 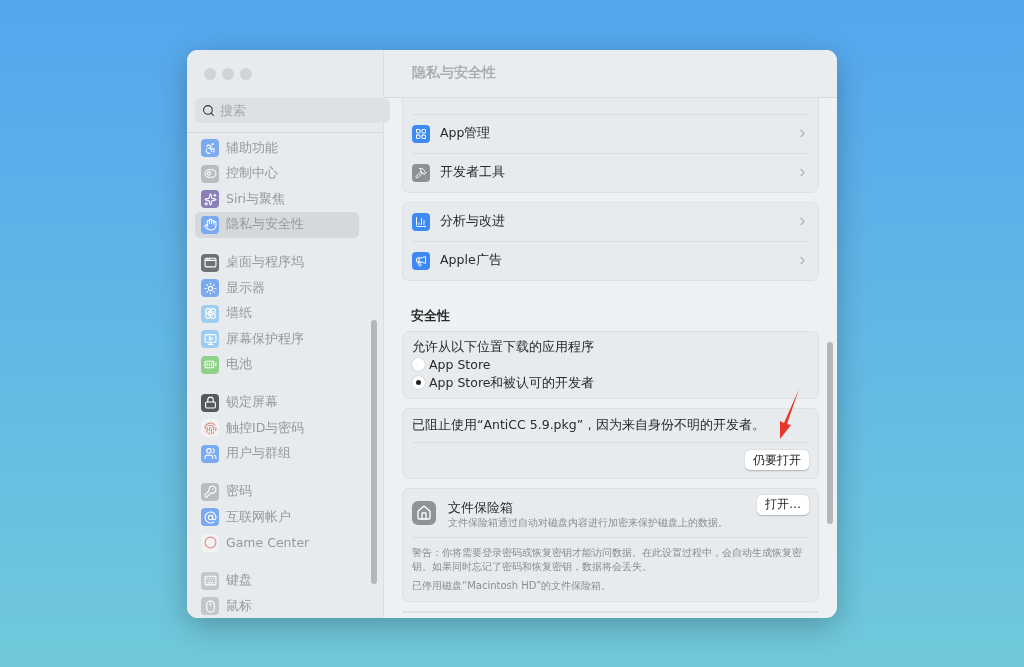 What do you see at coordinates (610, 382) in the screenshot?
I see `radio-option: App Store和被认可的开发者` at bounding box center [610, 382].